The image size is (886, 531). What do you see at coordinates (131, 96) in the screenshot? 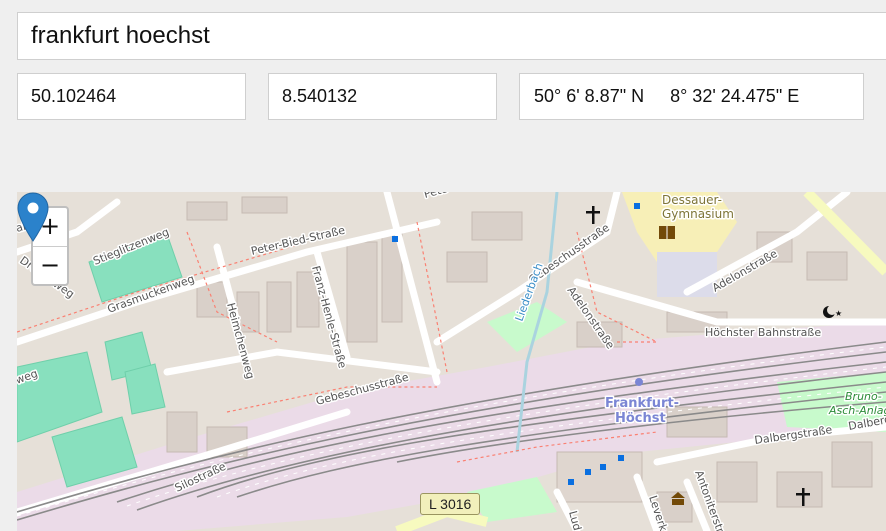
I see `latitude-field: 50.102464` at bounding box center [131, 96].